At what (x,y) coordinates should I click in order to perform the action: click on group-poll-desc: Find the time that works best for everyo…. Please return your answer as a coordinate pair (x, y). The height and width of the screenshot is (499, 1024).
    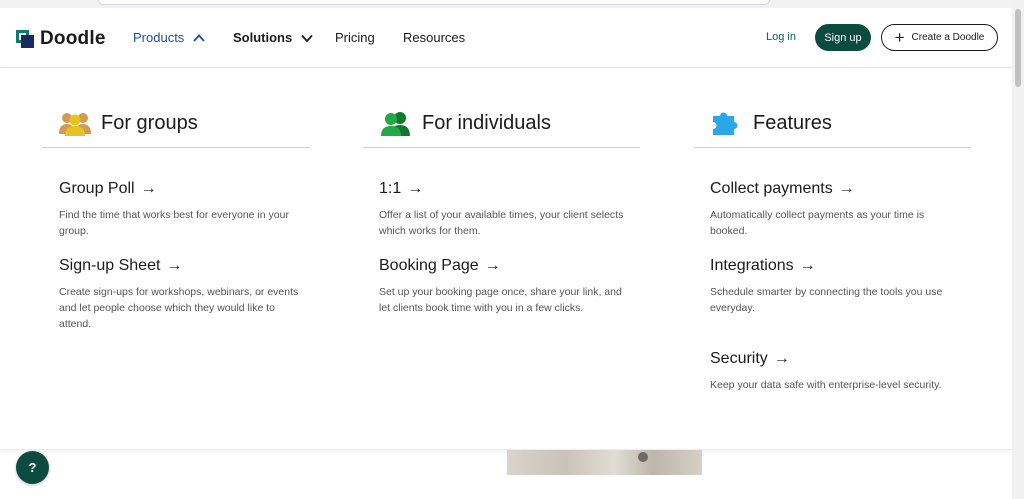
    Looking at the image, I should click on (174, 223).